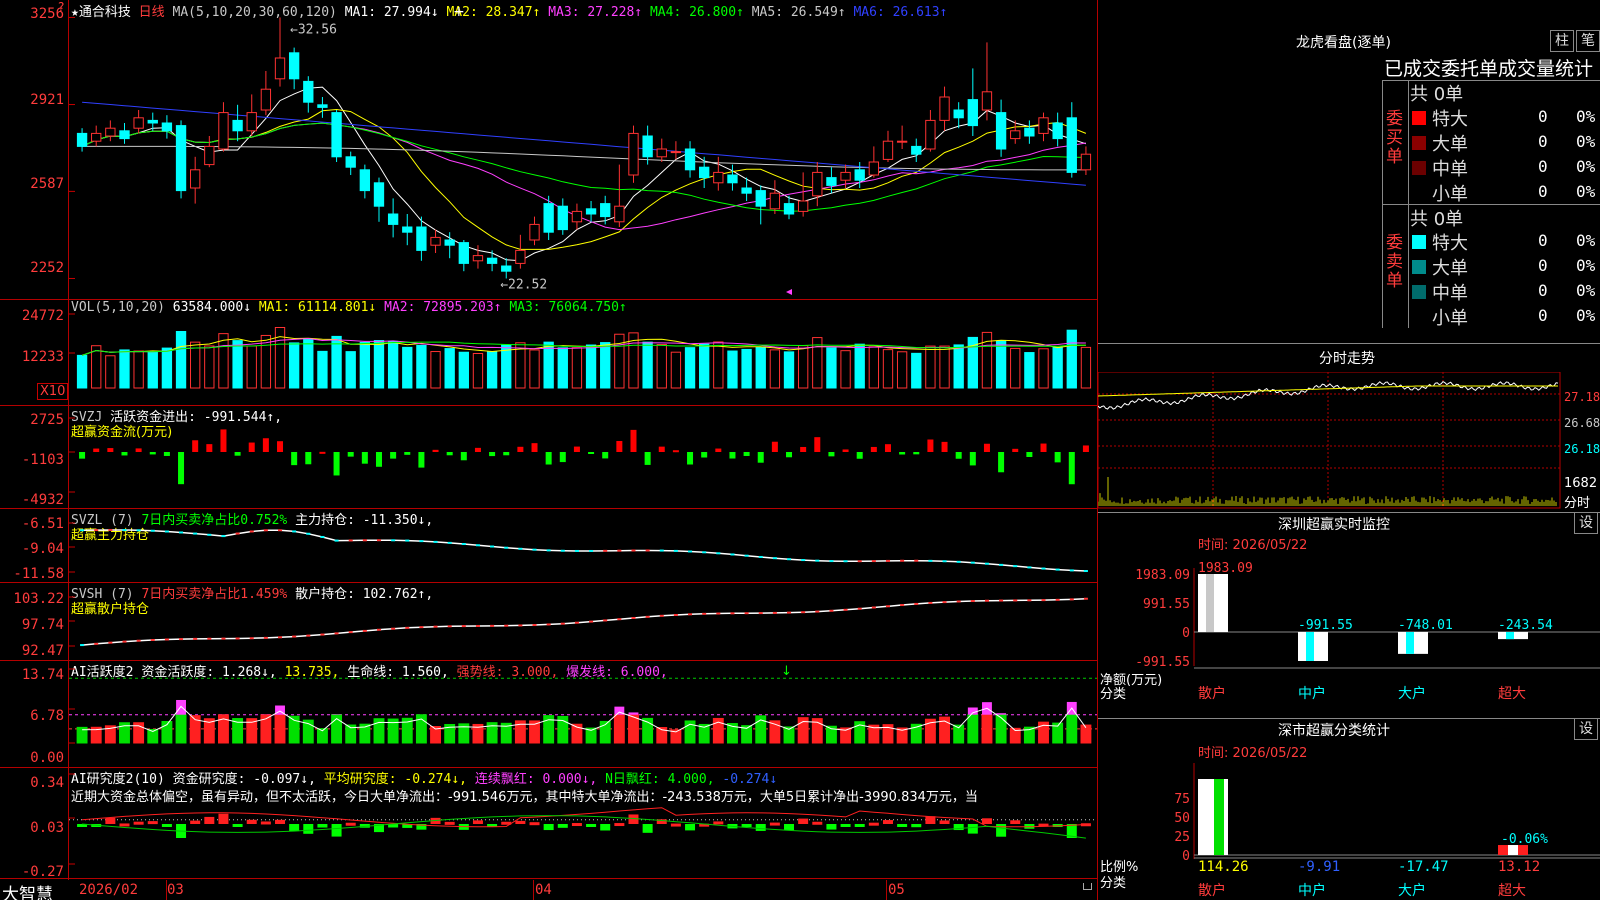 Image resolution: width=1600 pixels, height=900 pixels. What do you see at coordinates (1113, 694) in the screenshot?
I see `sz-unit: 分类` at bounding box center [1113, 694].